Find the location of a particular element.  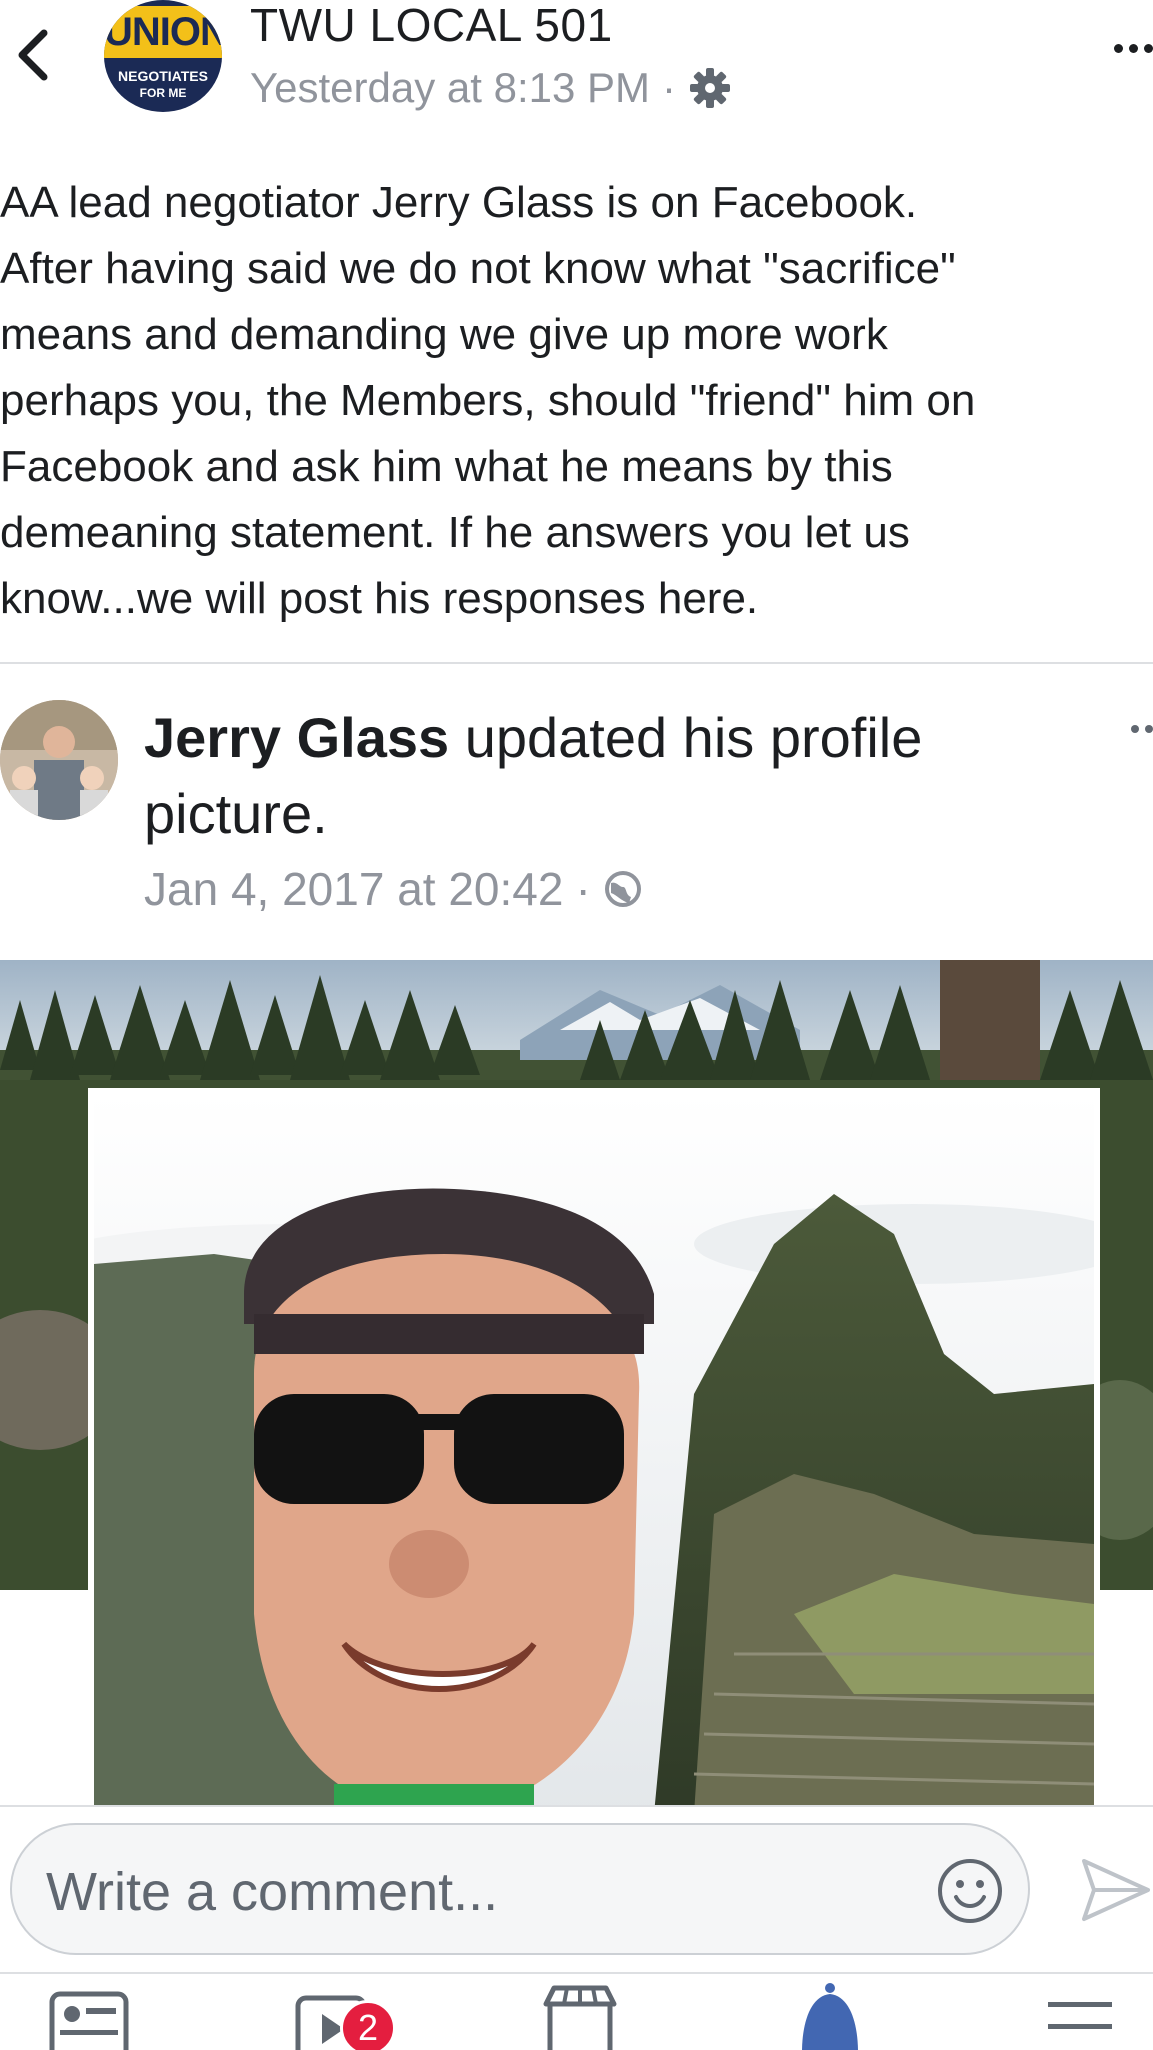

notifications-icon is located at coordinates (830, 2016).